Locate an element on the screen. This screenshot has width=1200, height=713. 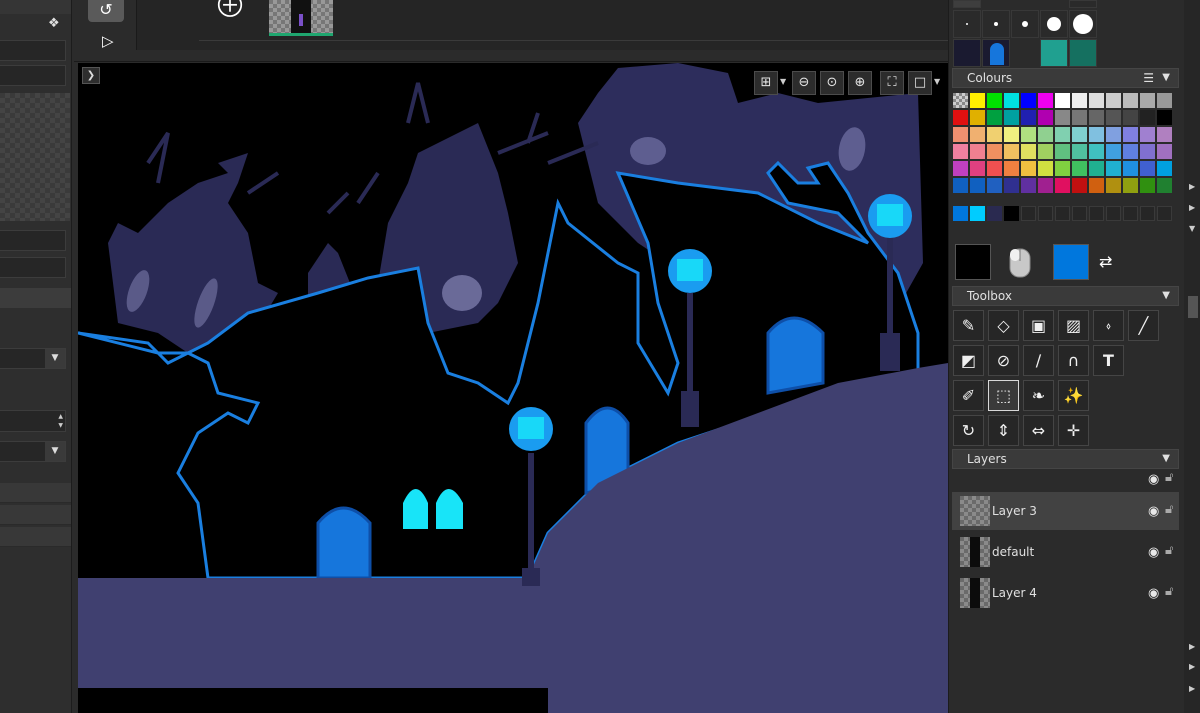
primary-colour-swatch is located at coordinates (973, 262).